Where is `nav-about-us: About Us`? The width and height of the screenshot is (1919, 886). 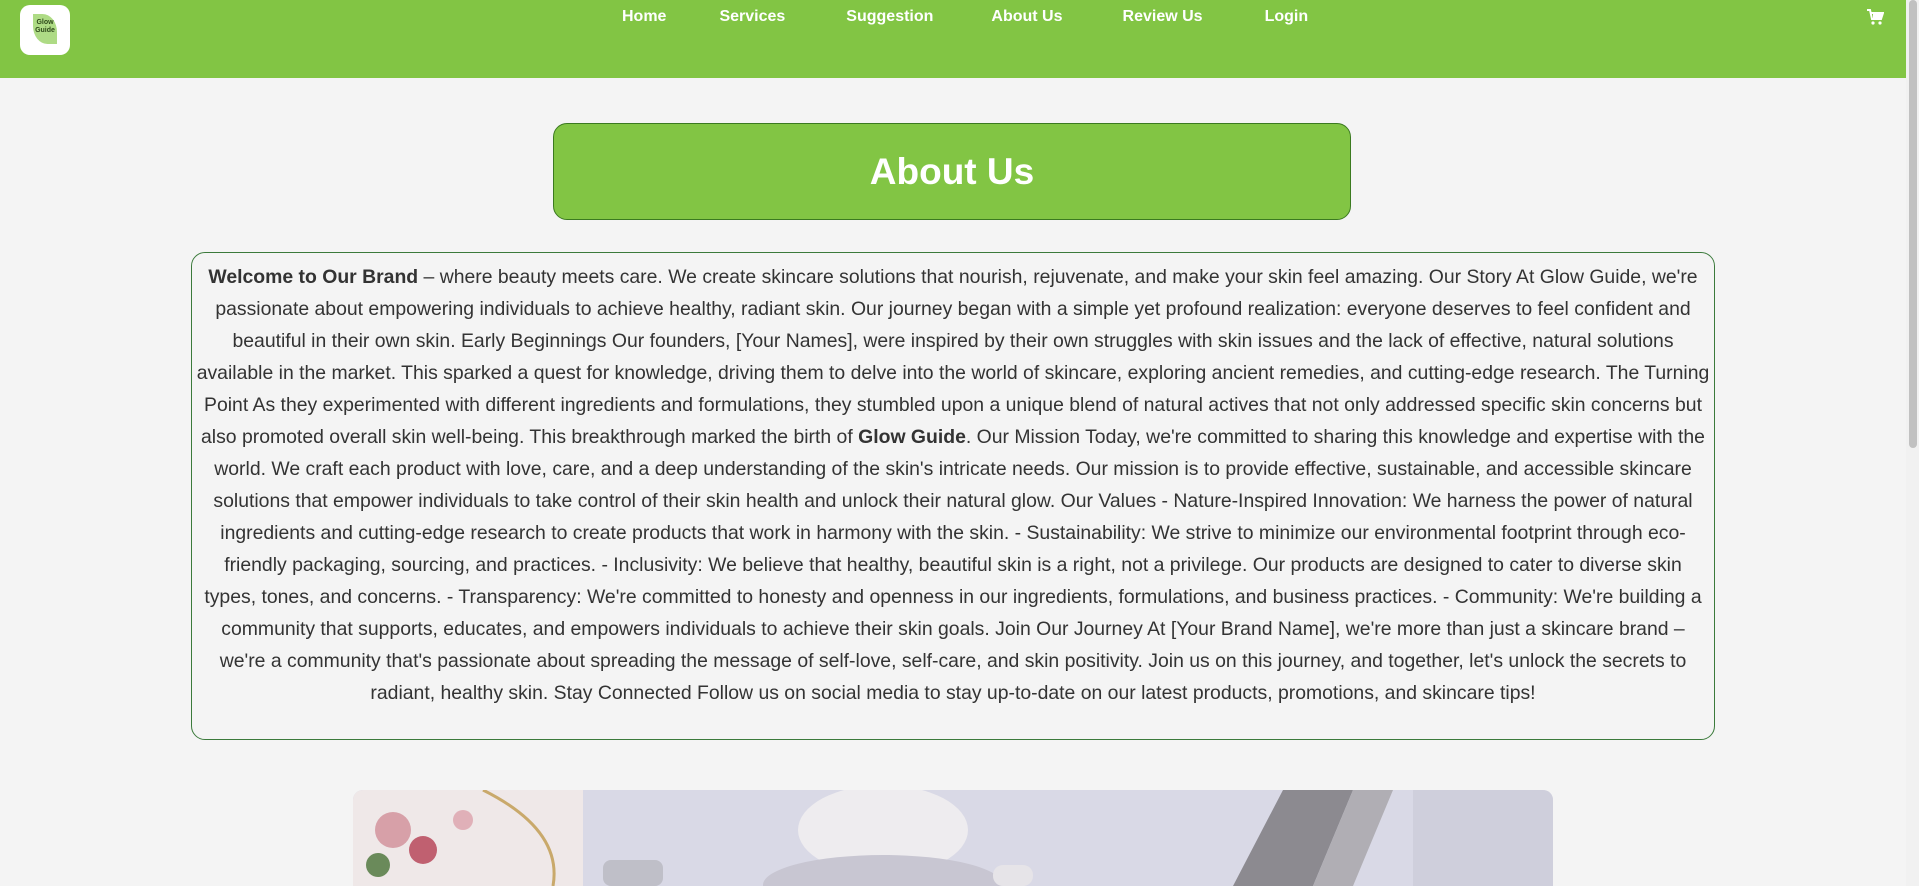 nav-about-us: About Us is located at coordinates (1026, 17).